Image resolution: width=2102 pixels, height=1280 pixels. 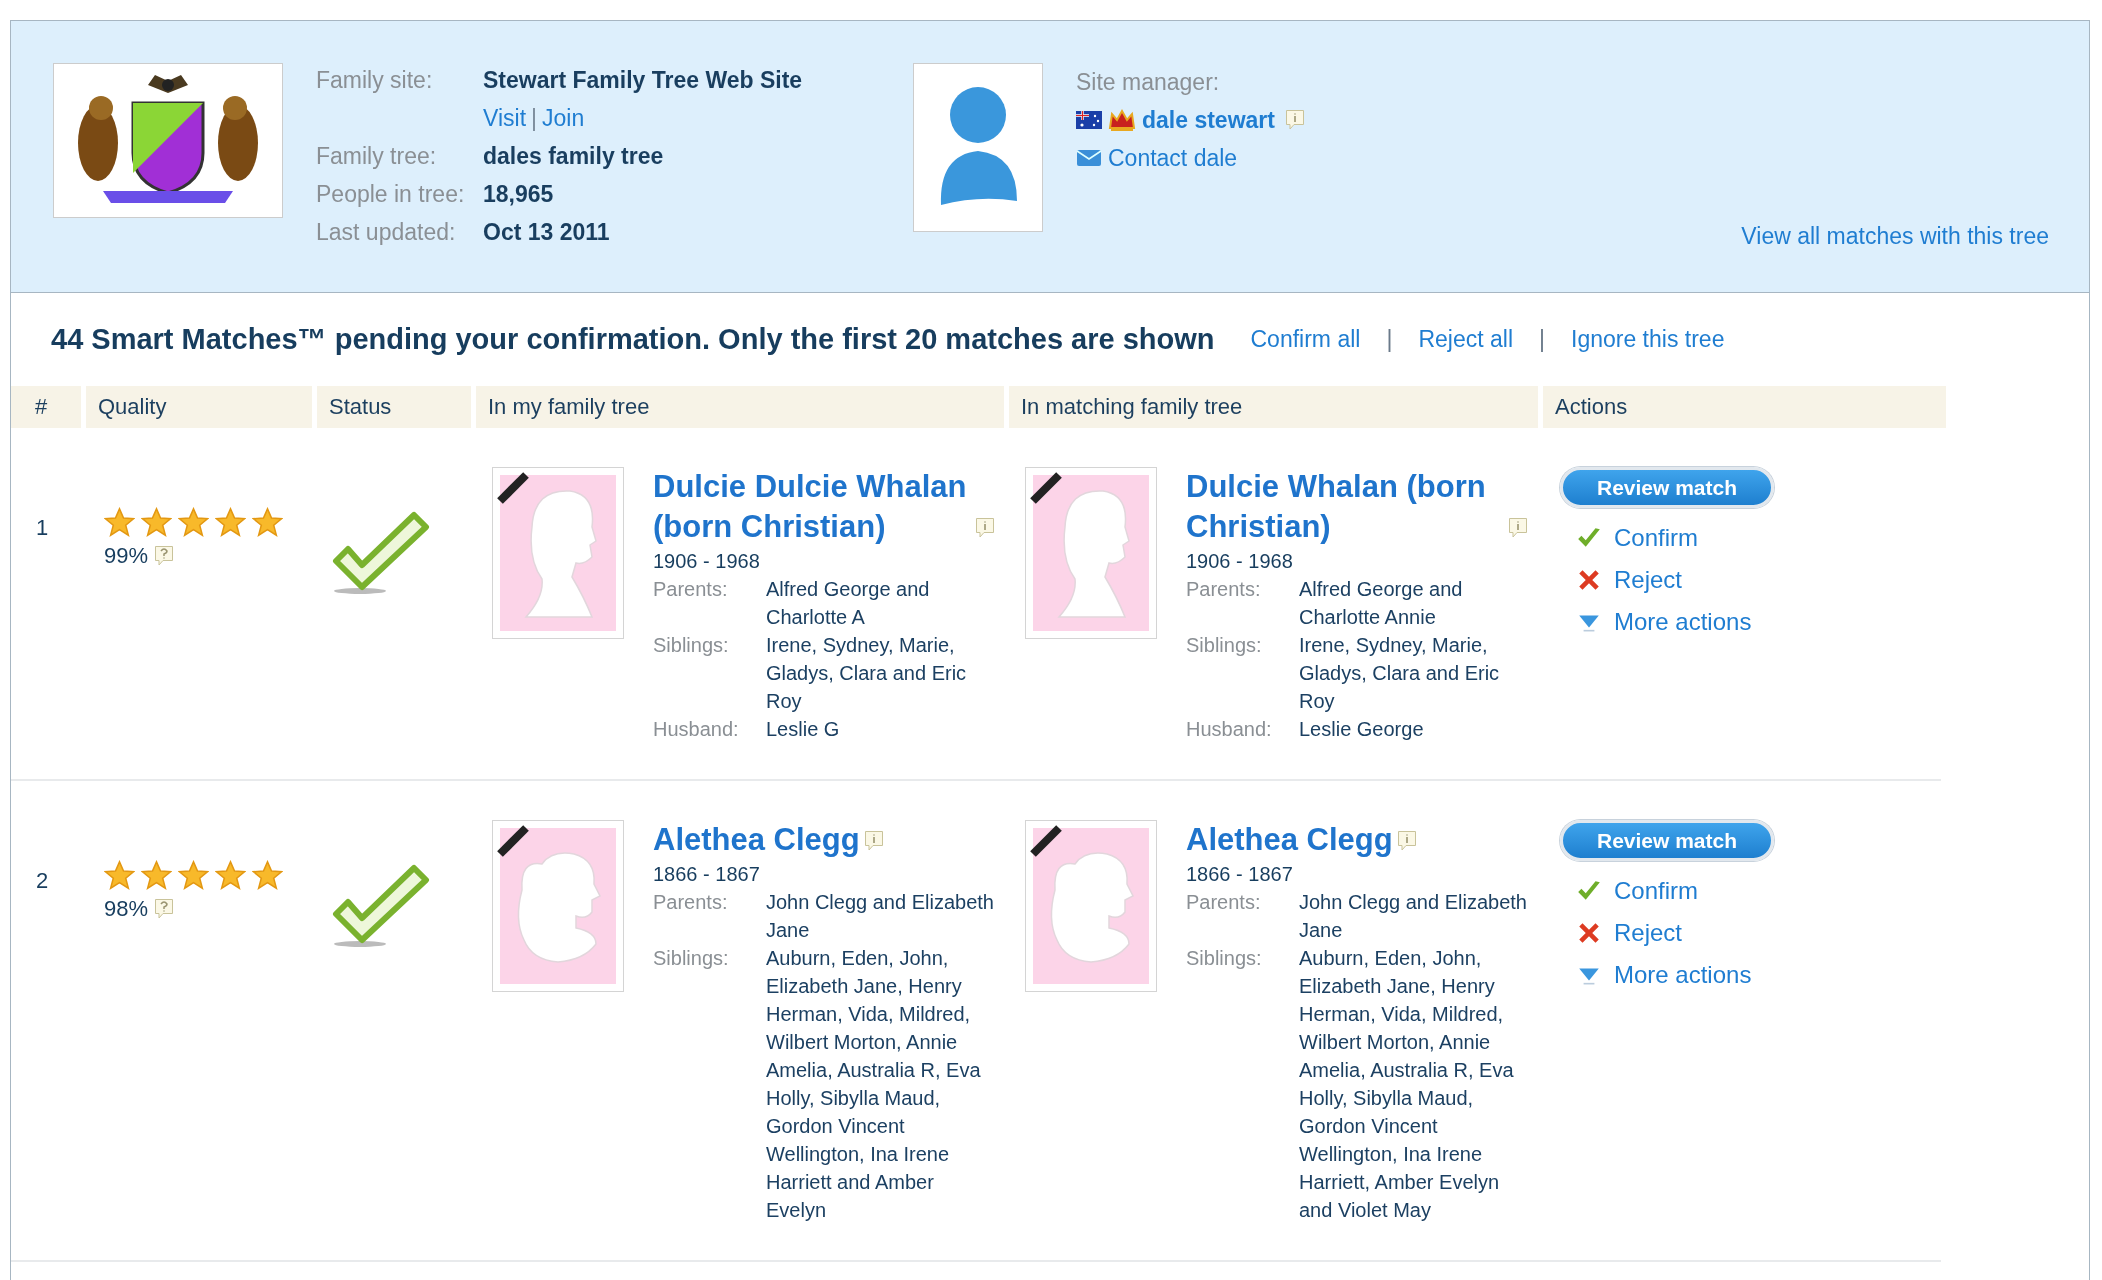 I want to click on relation-names: Leslie G, so click(x=803, y=729).